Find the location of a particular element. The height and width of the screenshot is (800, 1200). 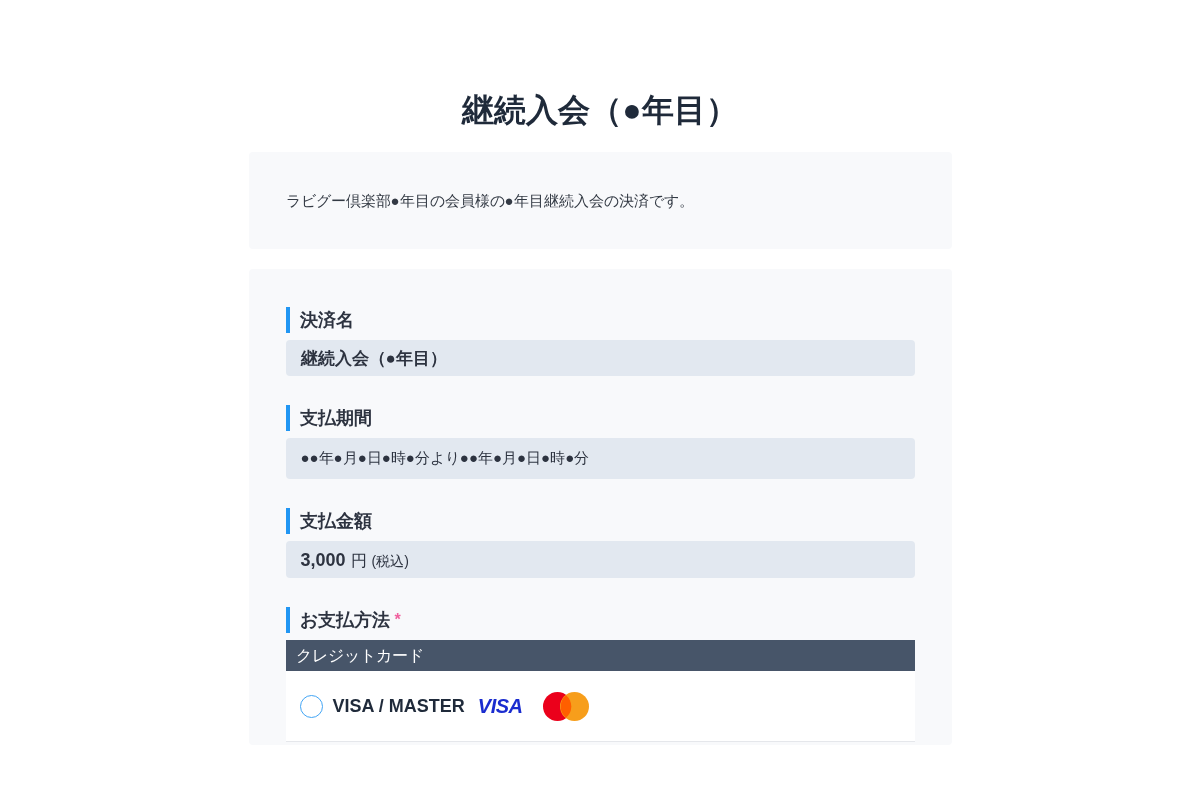

readonly-field: 継続入会（●年目） is located at coordinates (600, 358).